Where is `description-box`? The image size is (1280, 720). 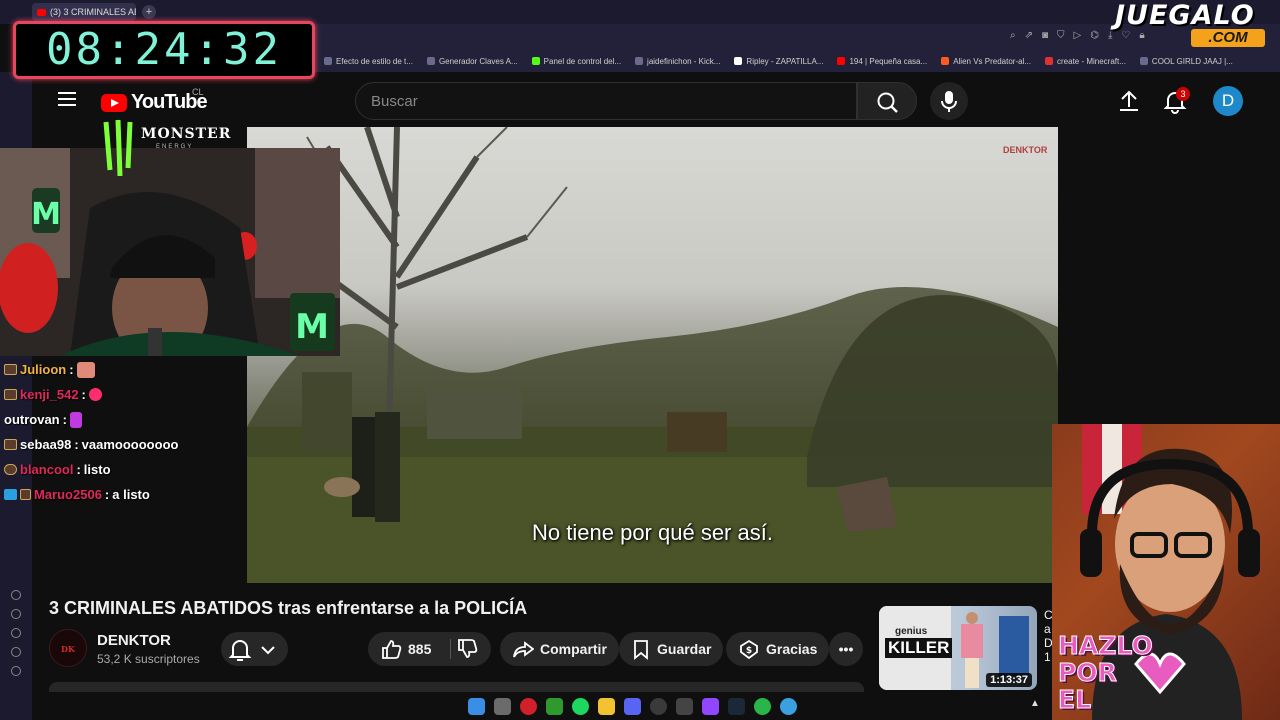 description-box is located at coordinates (456, 687).